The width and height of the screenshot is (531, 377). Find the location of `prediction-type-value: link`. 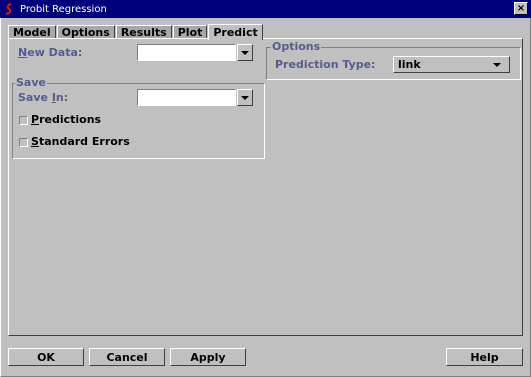

prediction-type-value: link is located at coordinates (409, 64).